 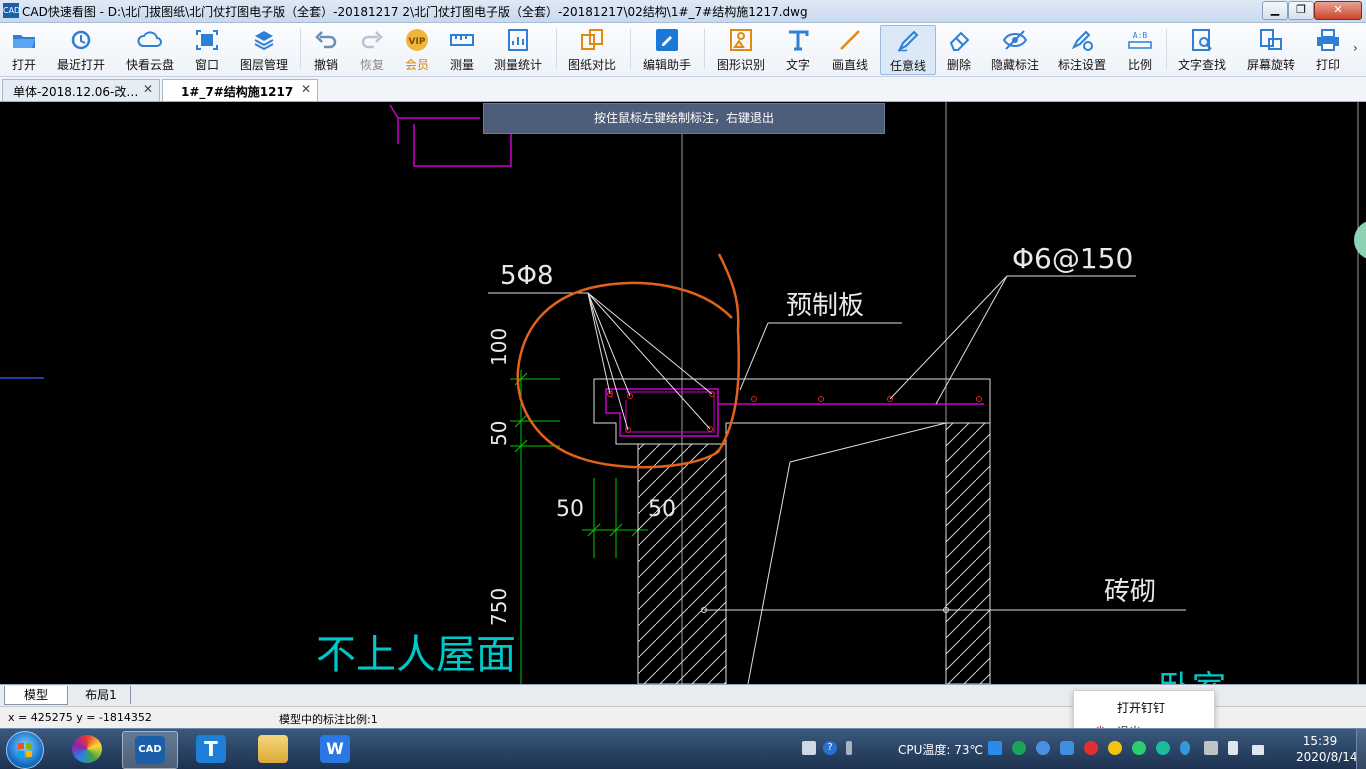 I want to click on windows-logo-icon, so click(x=25, y=750).